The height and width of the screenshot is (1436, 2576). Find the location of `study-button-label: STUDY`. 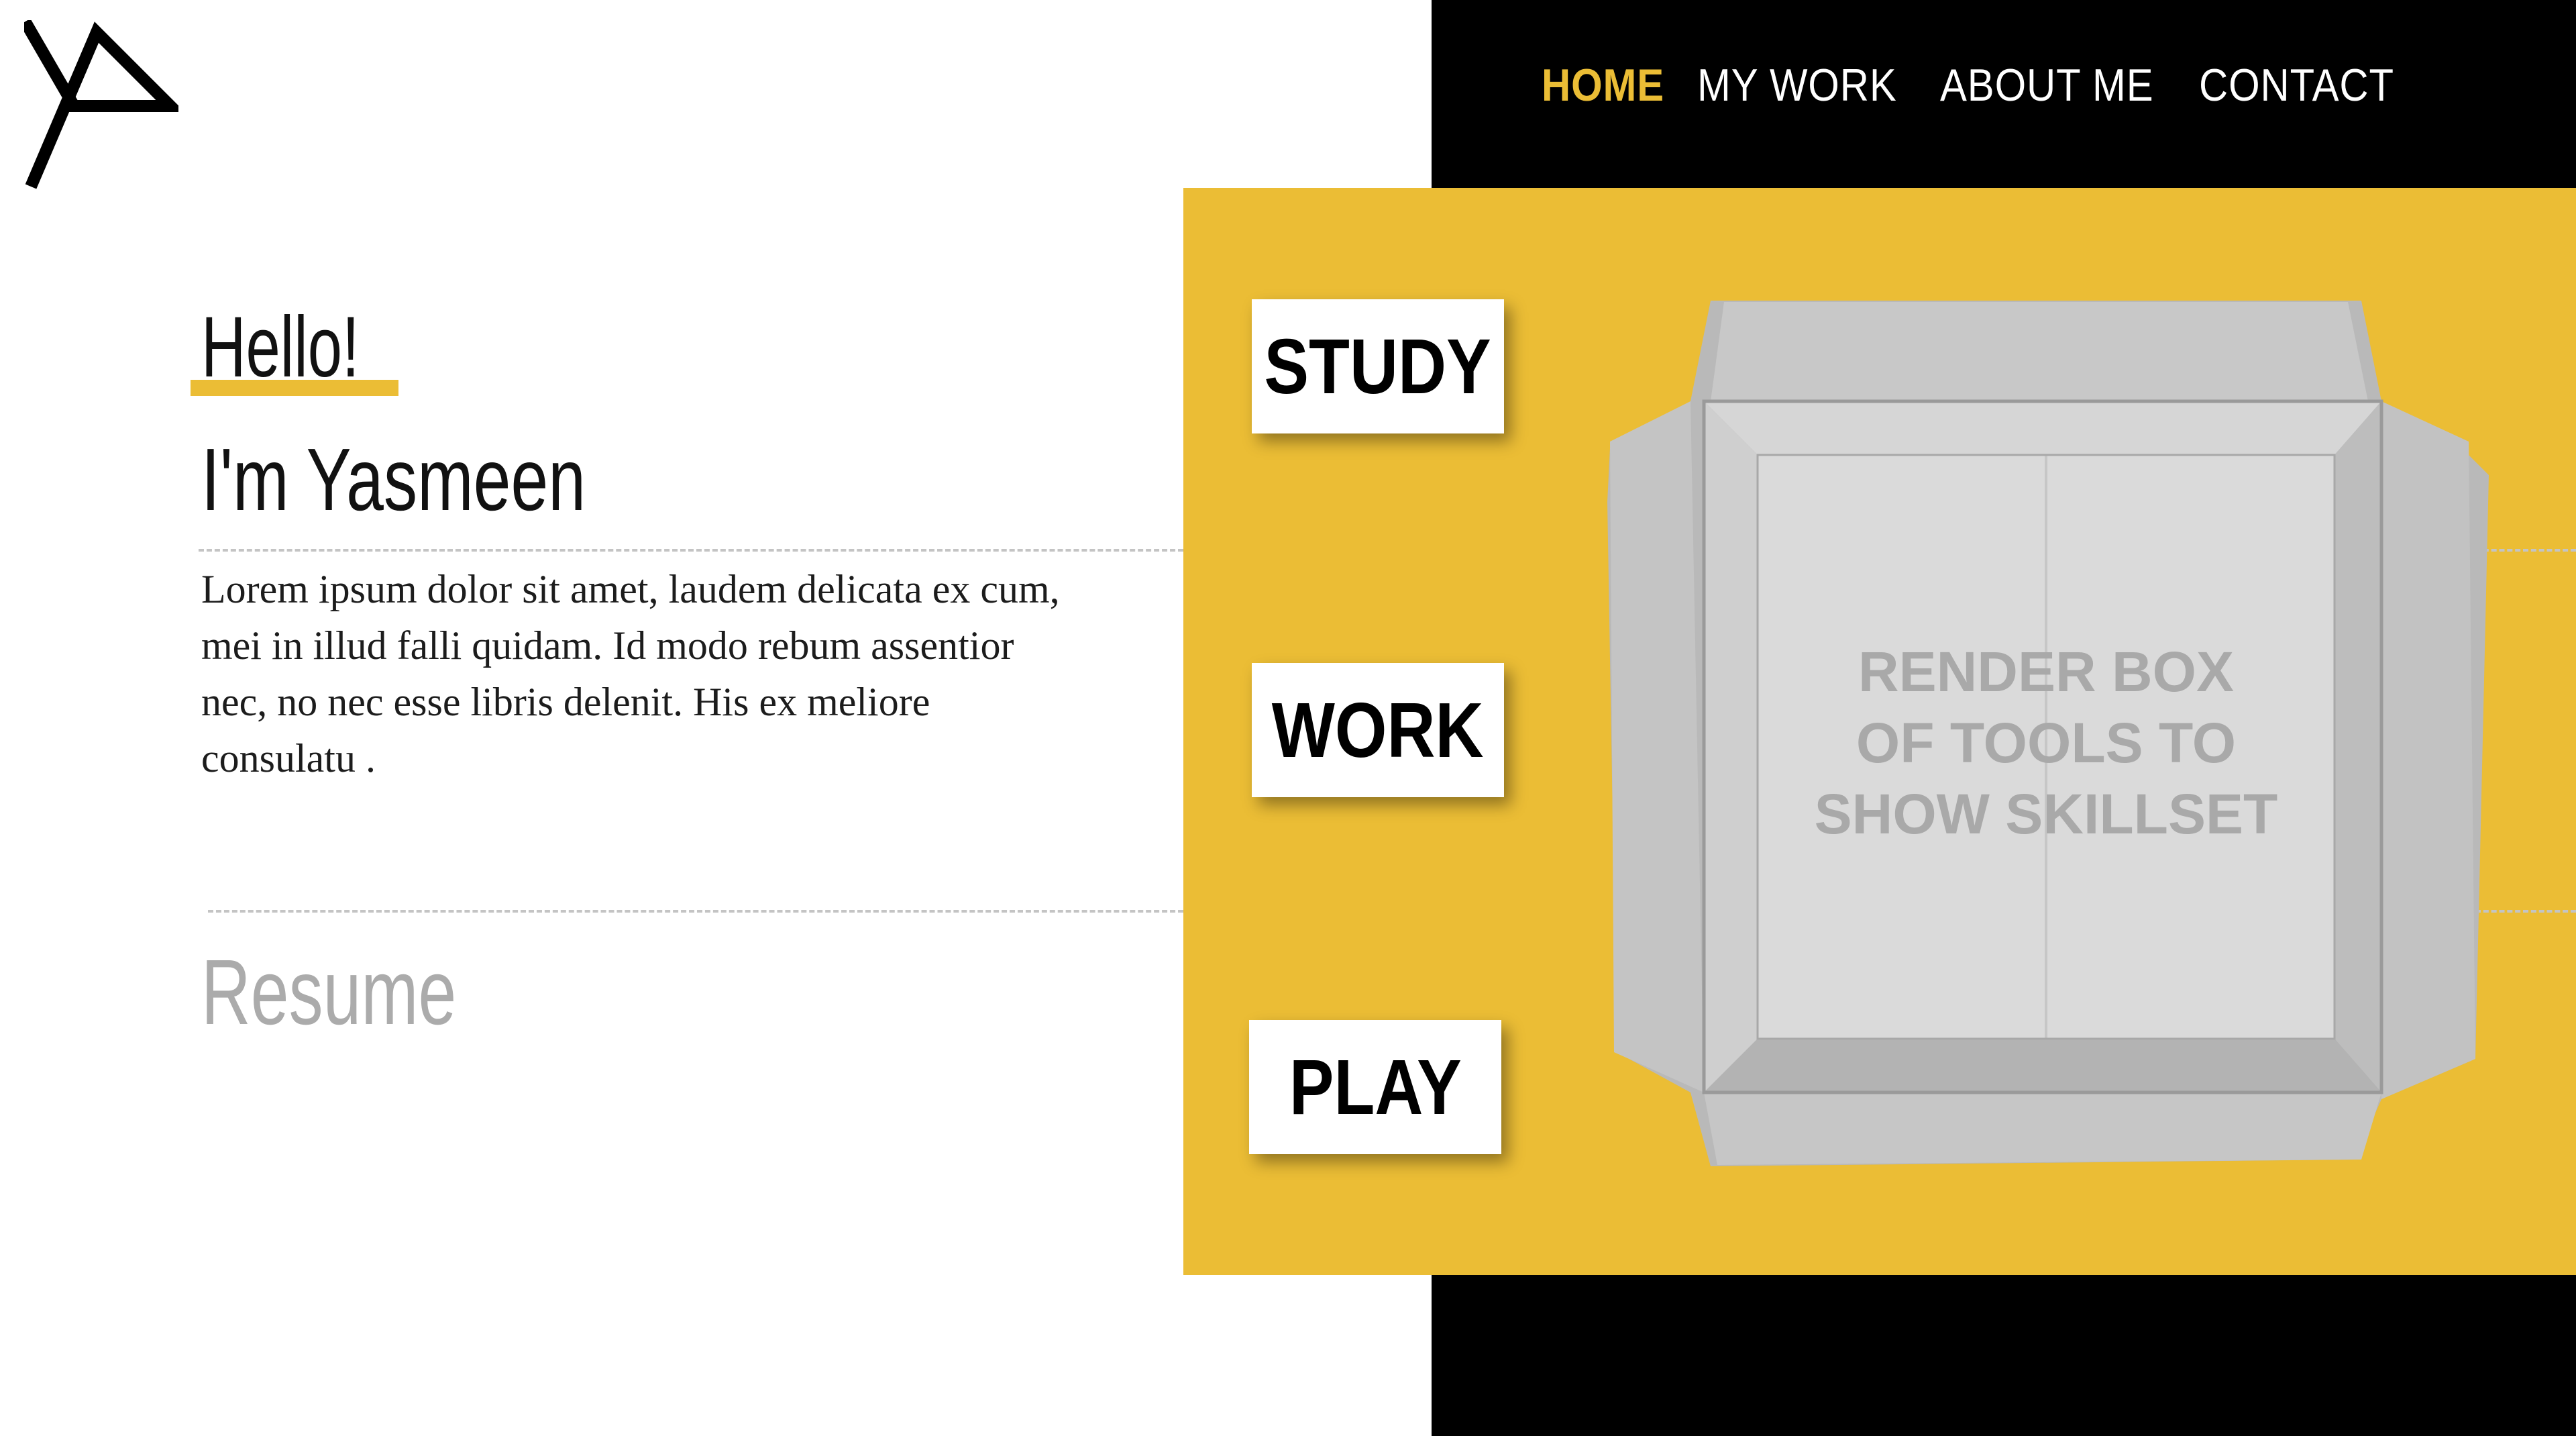

study-button-label: STUDY is located at coordinates (1378, 366).